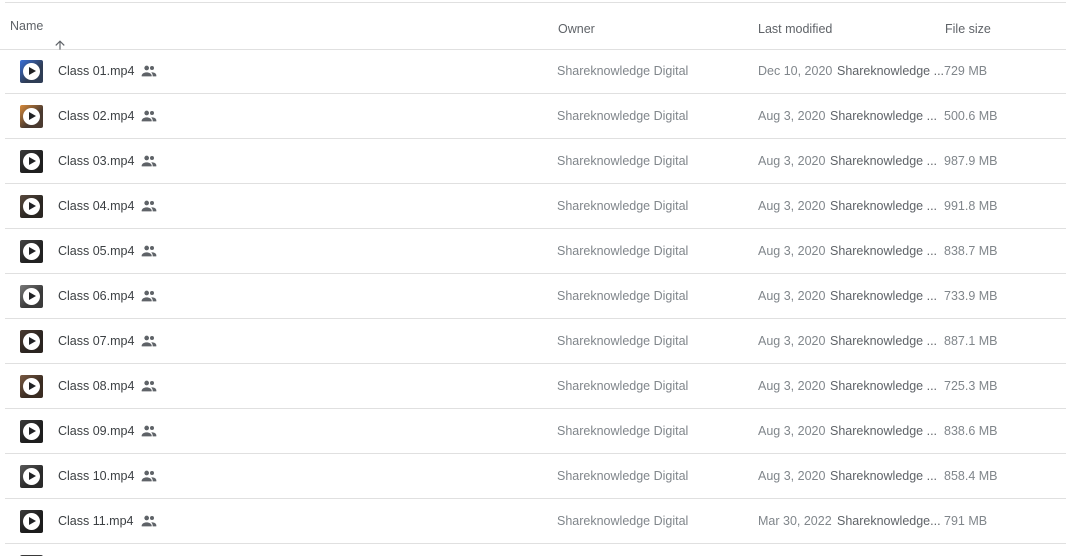 Image resolution: width=1066 pixels, height=556 pixels. Describe the element at coordinates (971, 341) in the screenshot. I see `file-size: 887.1 MB` at that location.